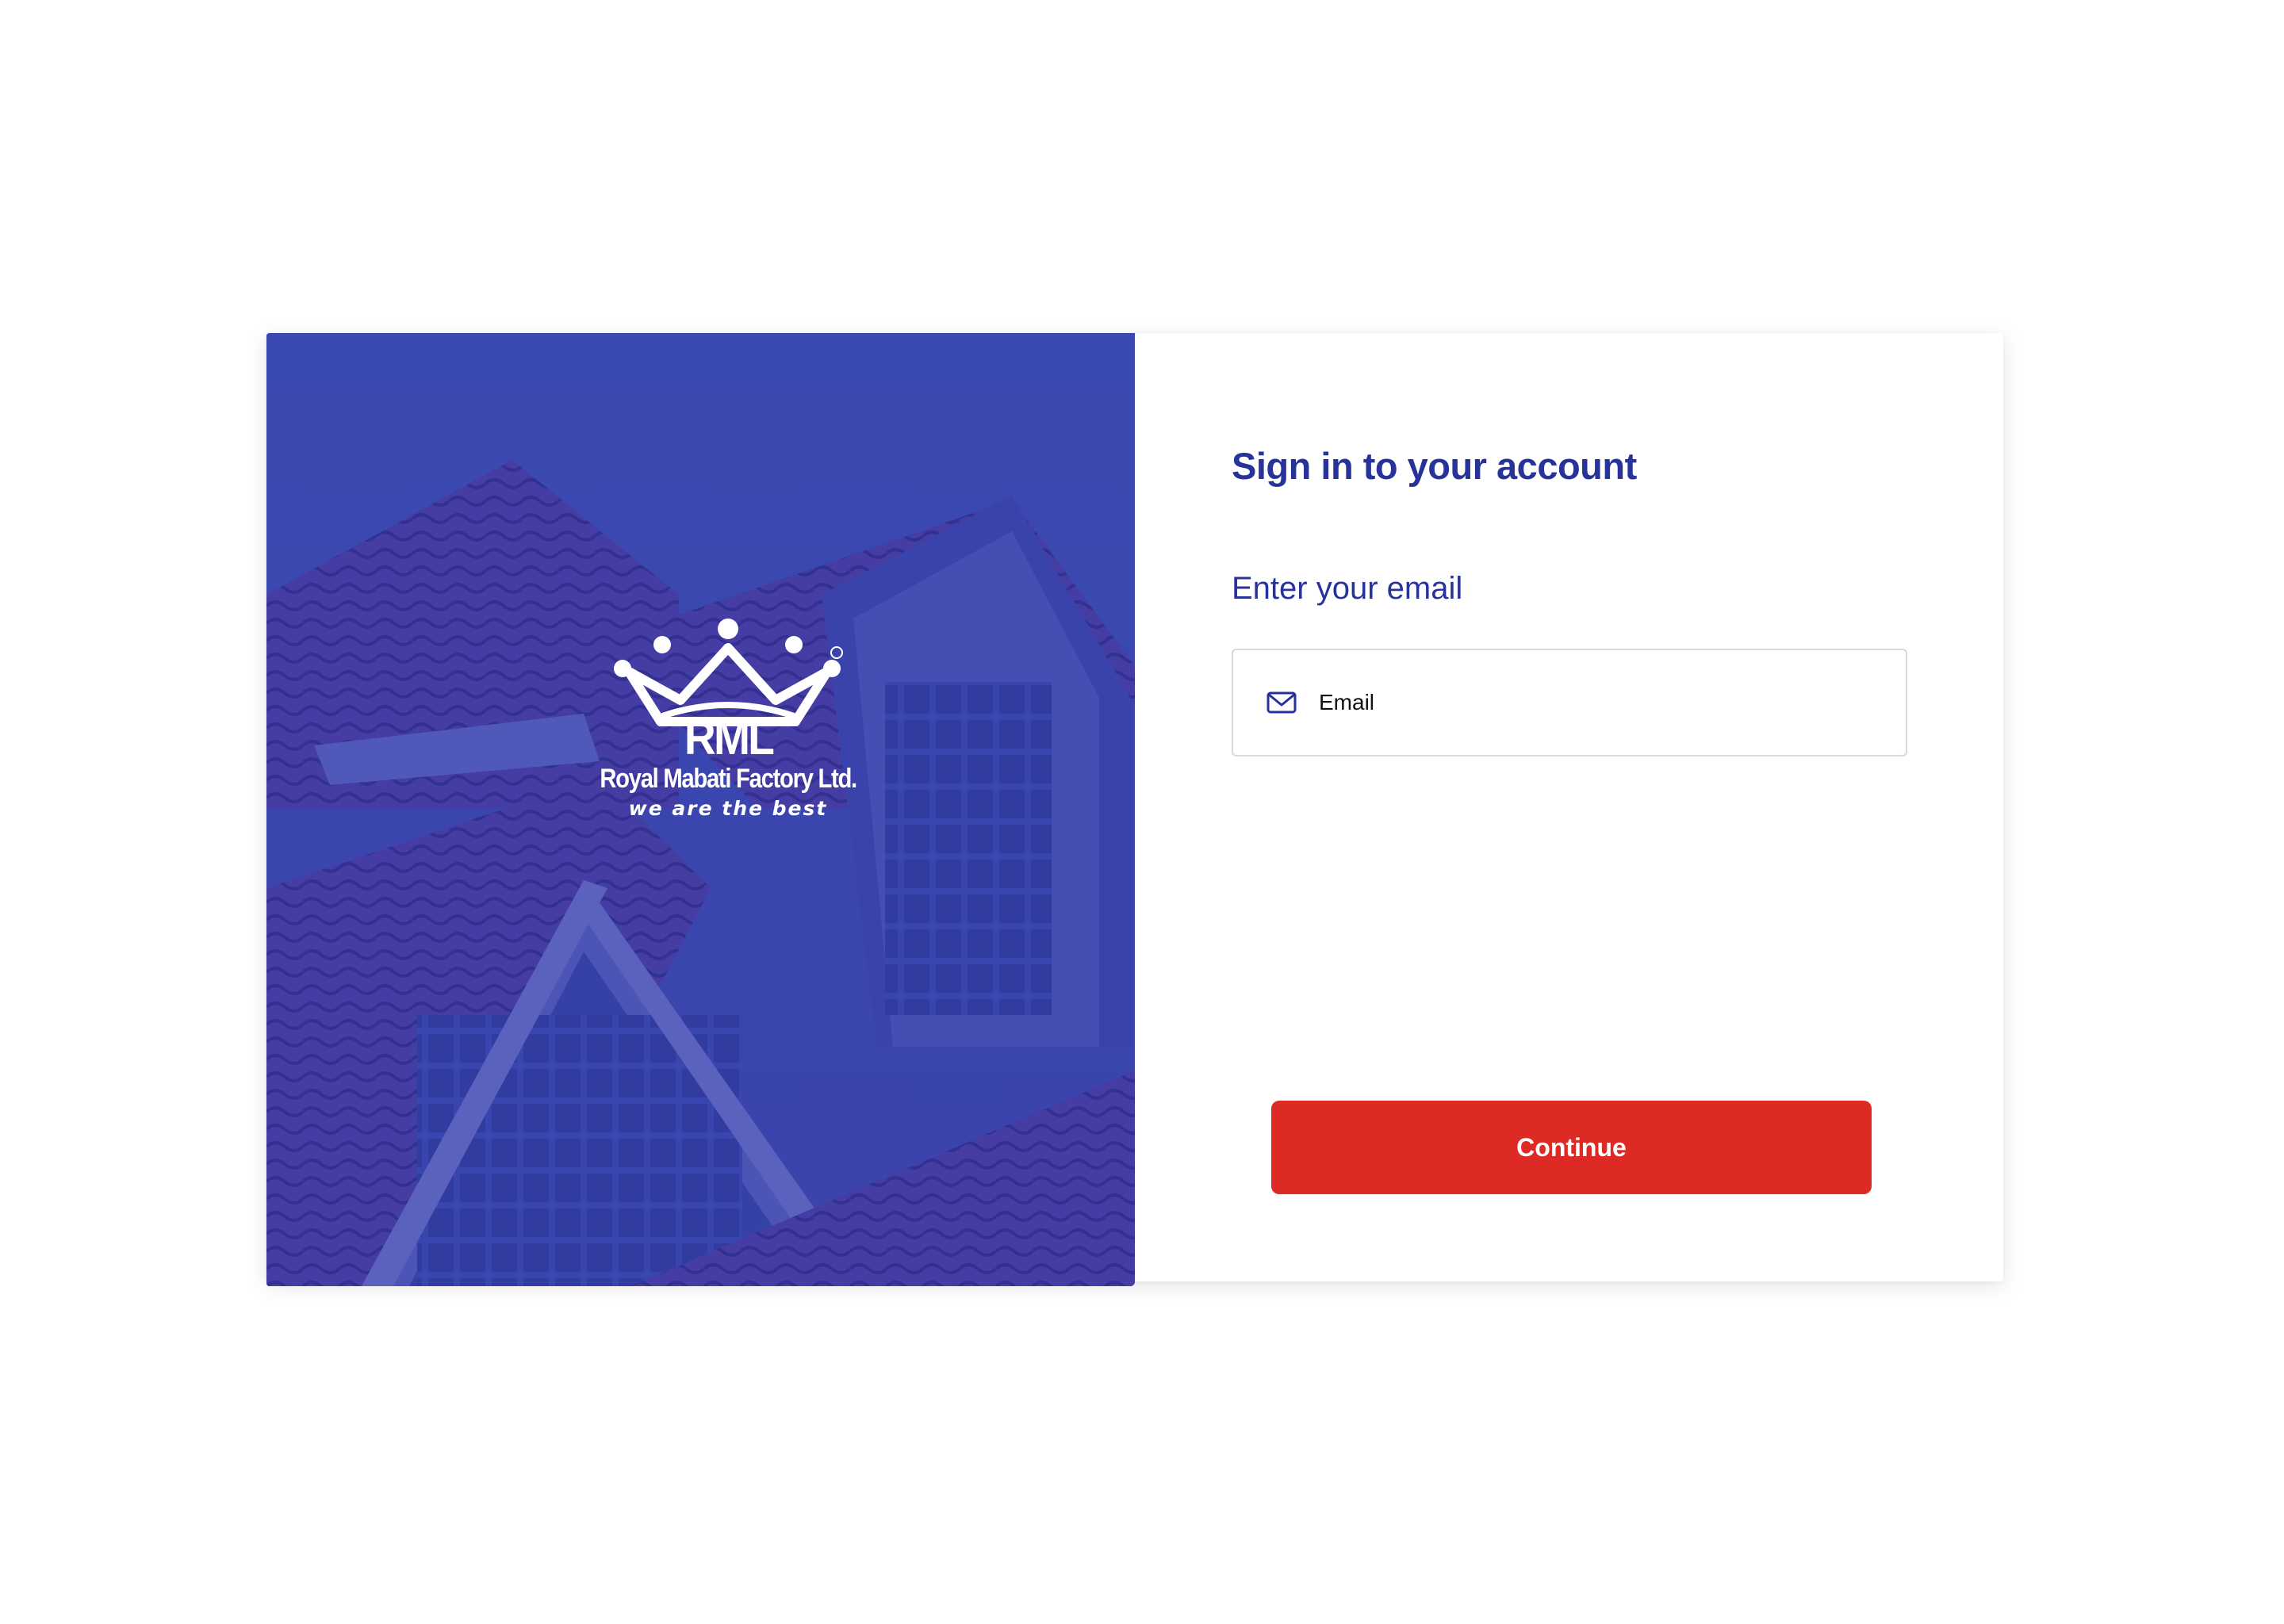 The width and height of the screenshot is (2284, 1624). What do you see at coordinates (1347, 588) in the screenshot?
I see `email-label: Enter your email` at bounding box center [1347, 588].